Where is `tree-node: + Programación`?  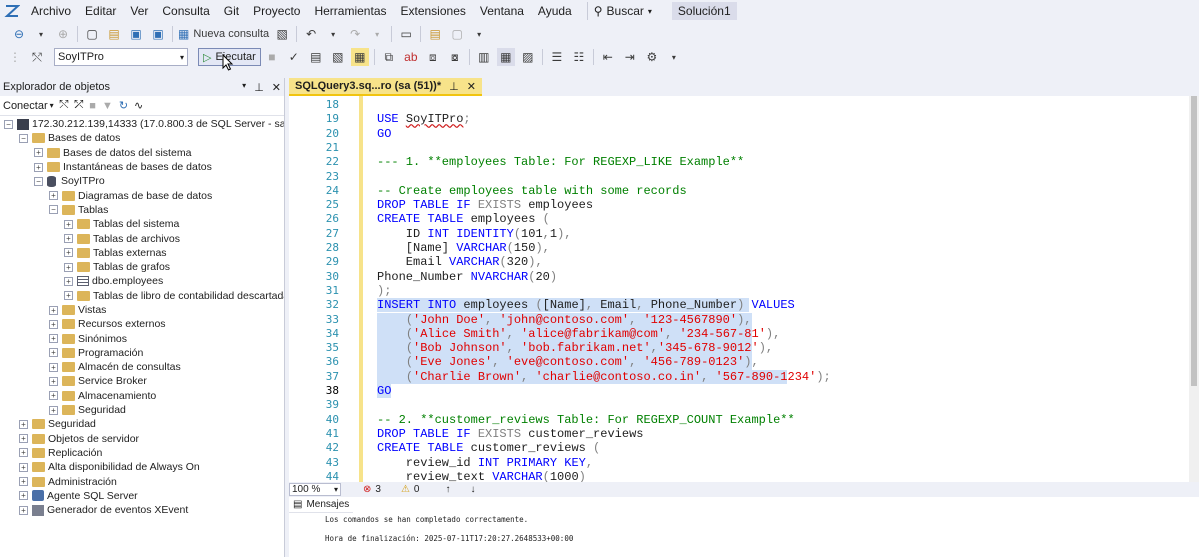 tree-node: + Programación is located at coordinates (142, 353).